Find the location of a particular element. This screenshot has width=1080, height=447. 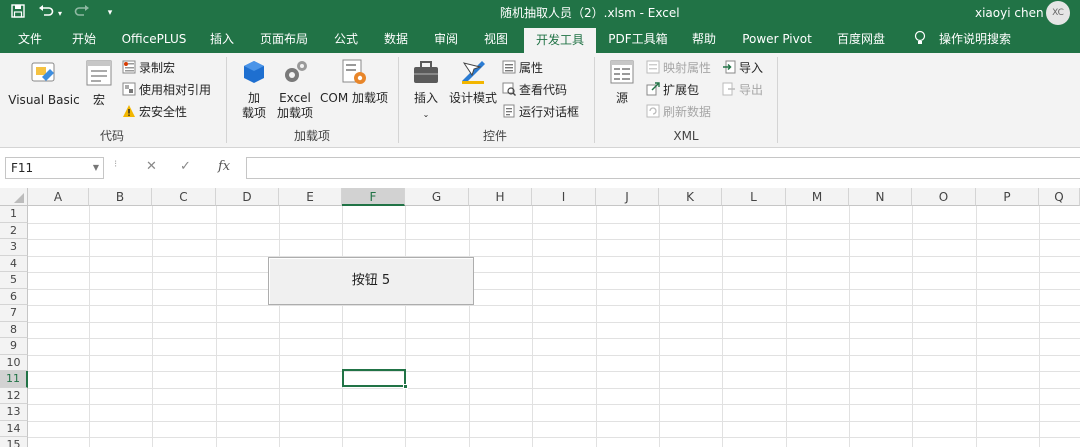

save-icon is located at coordinates (18, 13).